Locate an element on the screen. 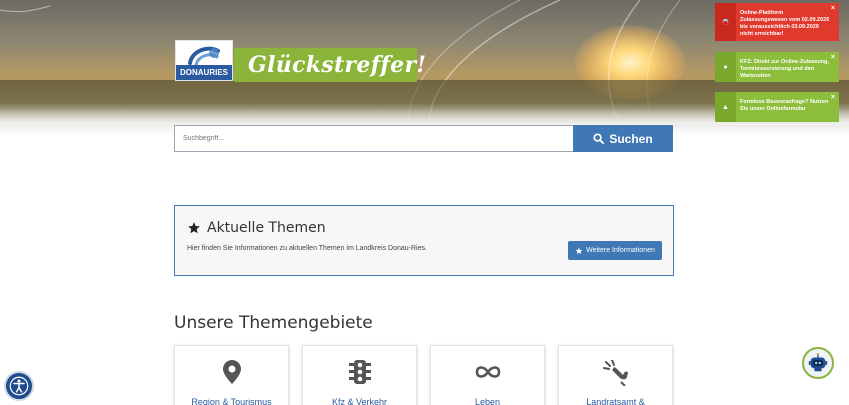 The image size is (849, 405). topic-card-label: Landratsamt & is located at coordinates (615, 401).